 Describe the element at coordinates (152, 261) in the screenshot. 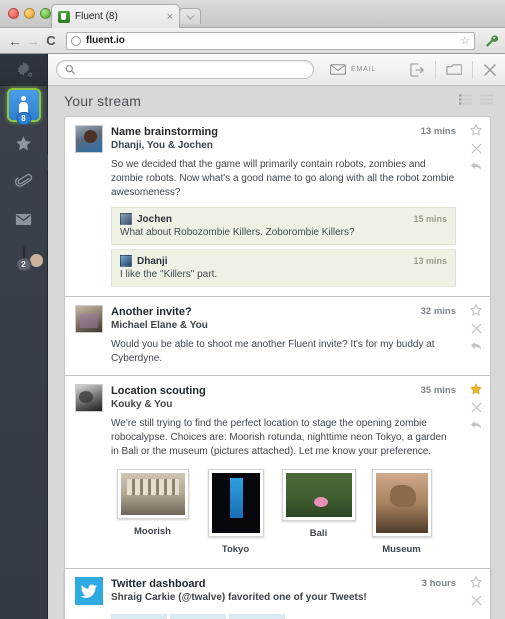

I see `reply-author: Dhanji` at that location.